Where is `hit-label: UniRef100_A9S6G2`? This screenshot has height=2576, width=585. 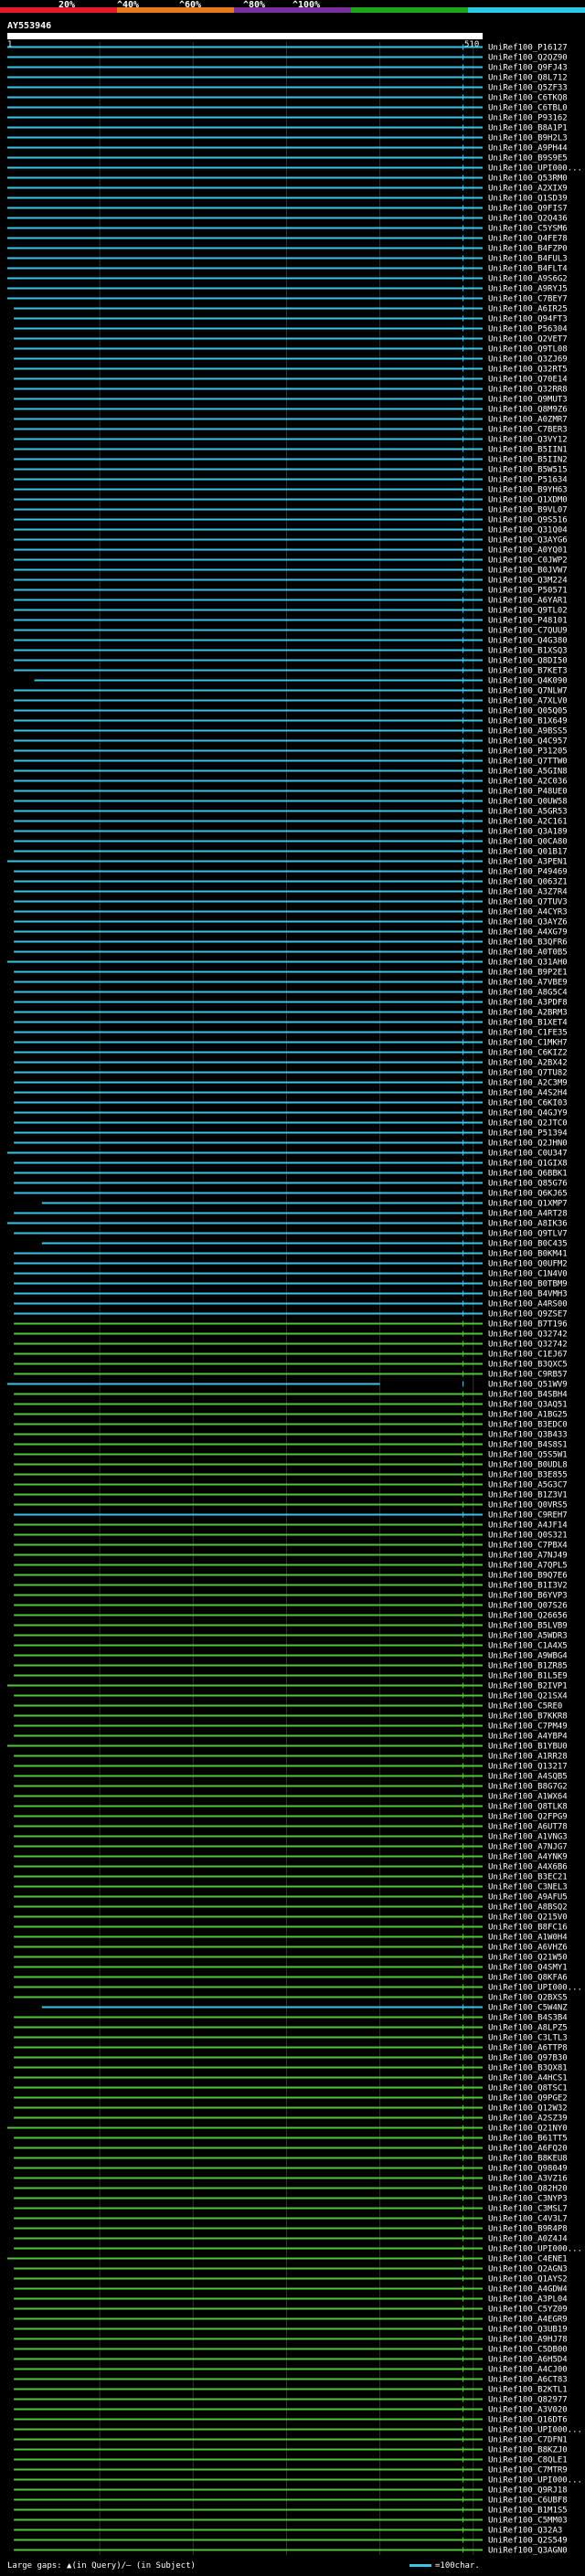 hit-label: UniRef100_A9S6G2 is located at coordinates (528, 279).